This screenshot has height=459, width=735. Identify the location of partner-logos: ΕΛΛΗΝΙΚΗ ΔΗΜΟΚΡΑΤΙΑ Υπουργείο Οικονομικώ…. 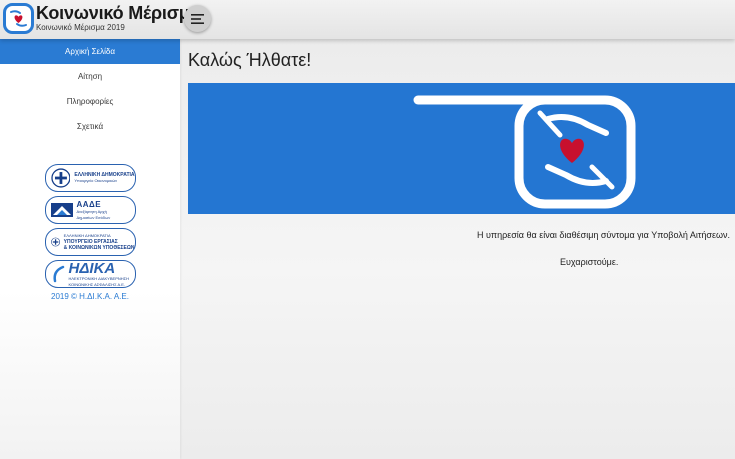
(90, 232).